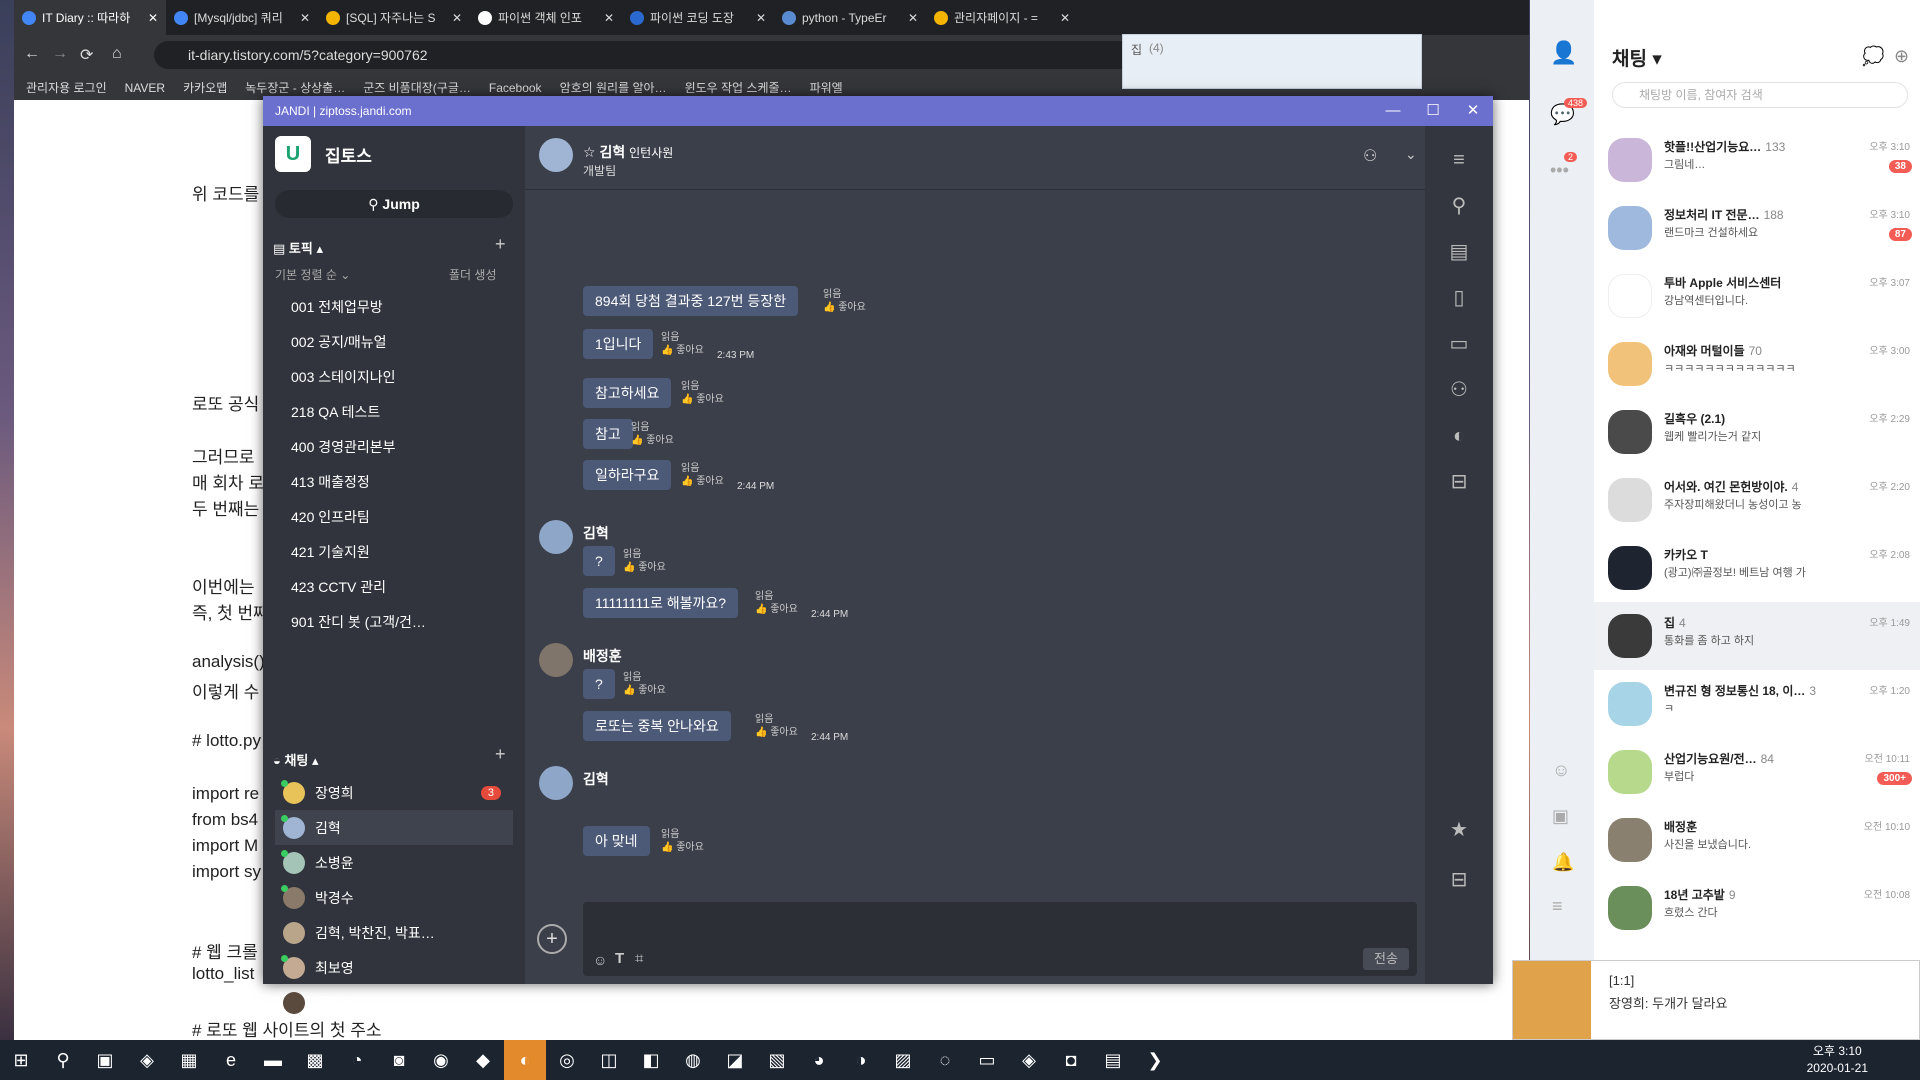  What do you see at coordinates (1561, 770) in the screenshot?
I see `emoticon-icon: ☺` at bounding box center [1561, 770].